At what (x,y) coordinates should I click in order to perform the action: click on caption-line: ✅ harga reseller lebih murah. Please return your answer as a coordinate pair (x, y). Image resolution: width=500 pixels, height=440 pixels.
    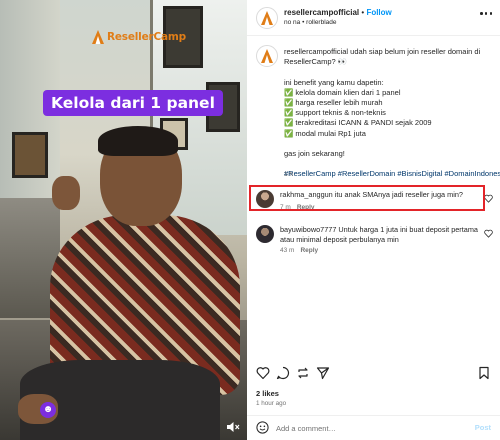
    Looking at the image, I should click on (333, 102).